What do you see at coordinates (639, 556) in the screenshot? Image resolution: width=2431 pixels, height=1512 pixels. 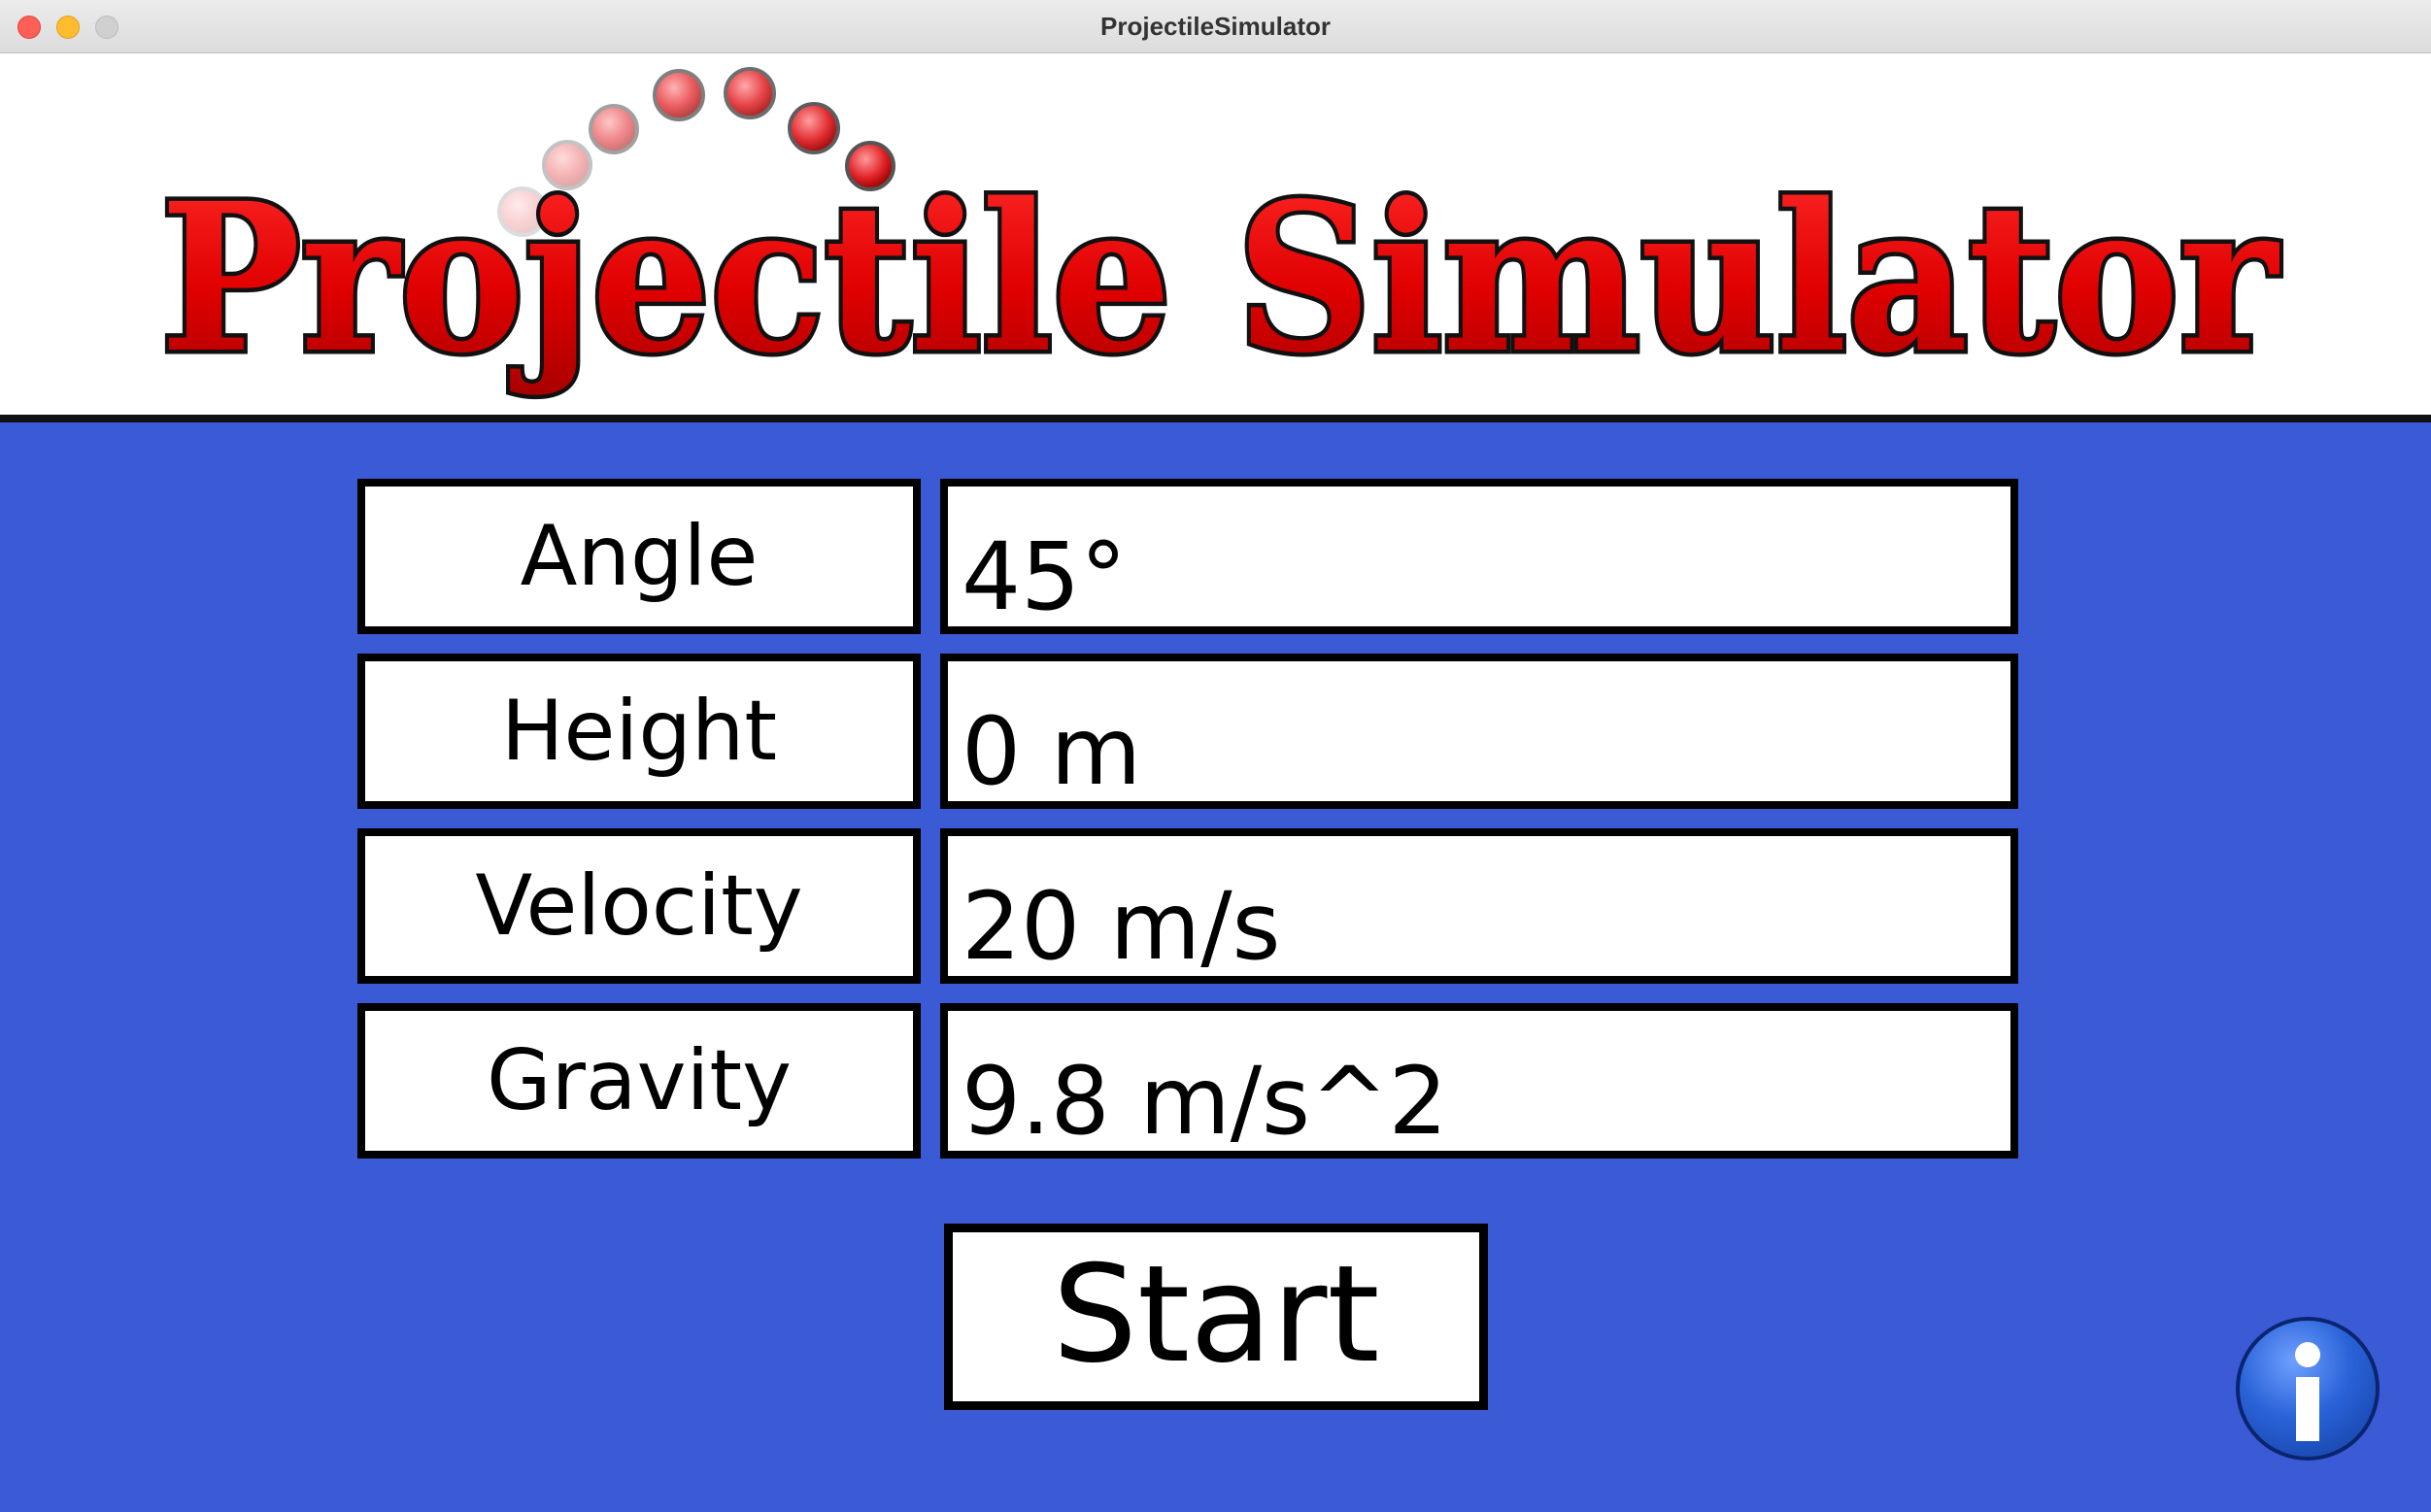 I see `angle-label: Angle` at bounding box center [639, 556].